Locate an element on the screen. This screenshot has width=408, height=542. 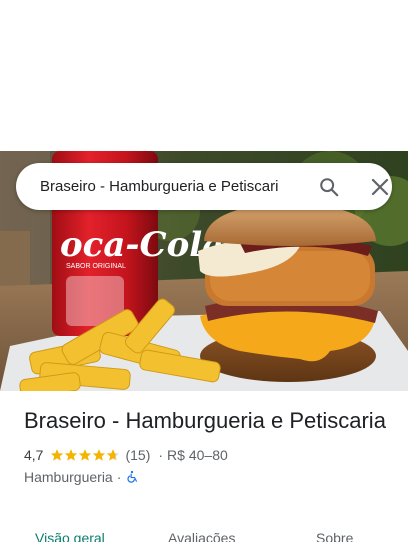
star-half-icon is located at coordinates (113, 455).